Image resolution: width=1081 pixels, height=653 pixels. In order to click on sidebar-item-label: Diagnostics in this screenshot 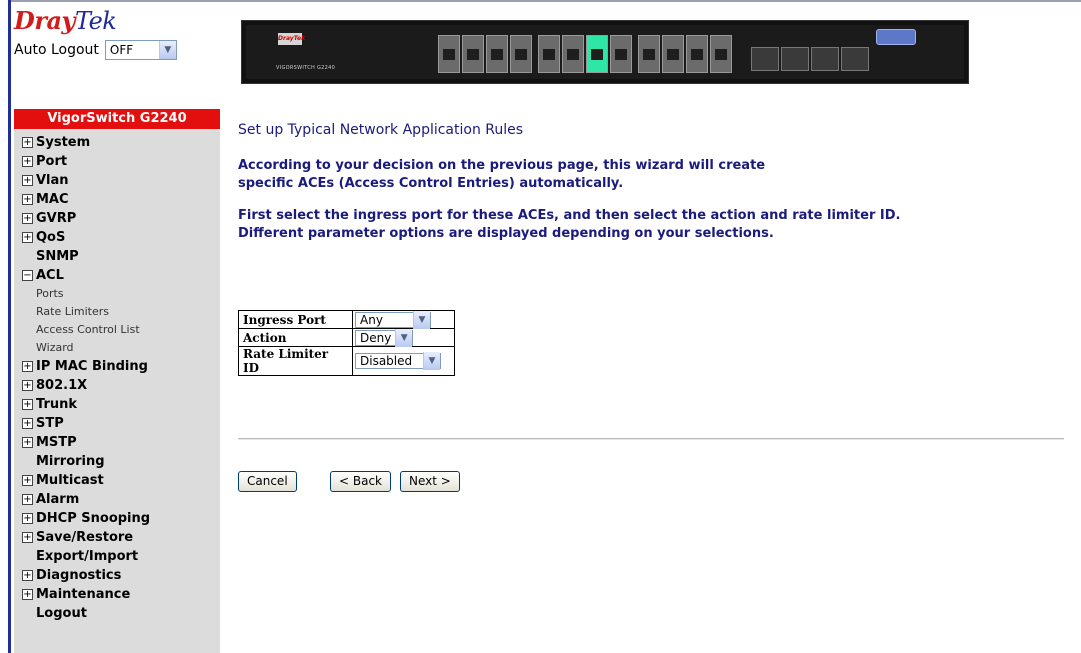, I will do `click(79, 575)`.